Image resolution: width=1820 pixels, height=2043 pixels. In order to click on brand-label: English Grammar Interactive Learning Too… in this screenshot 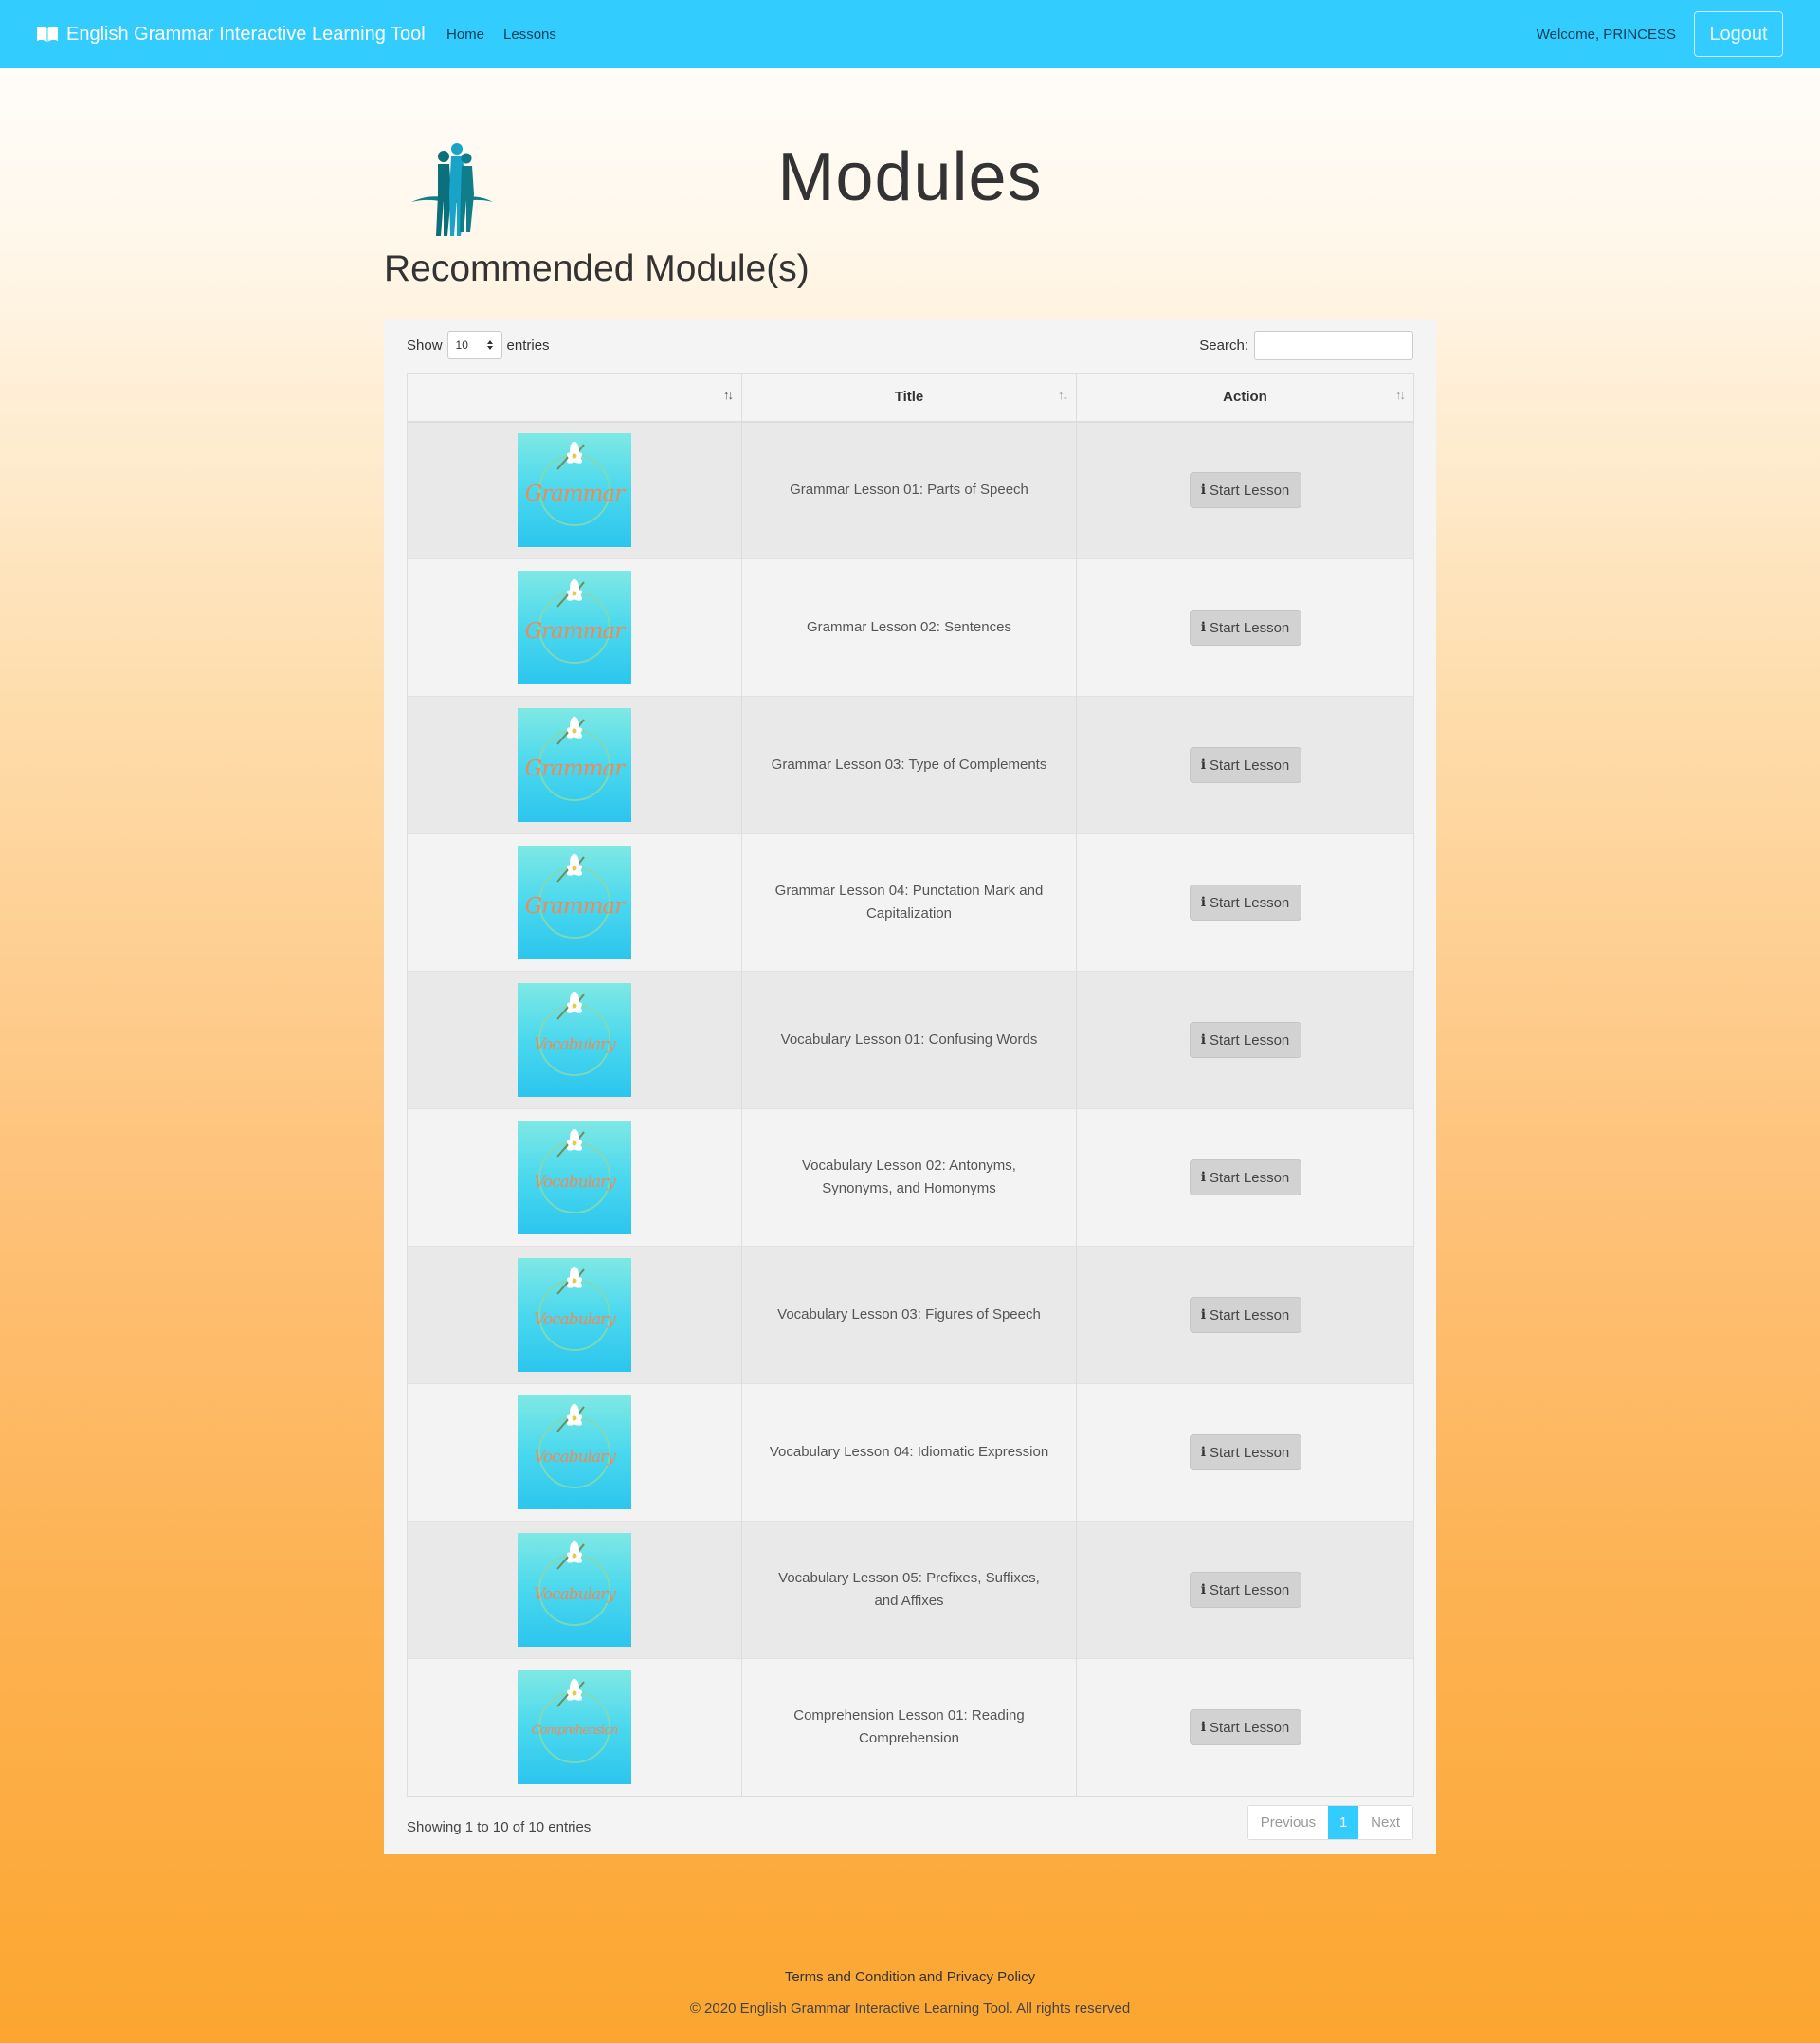, I will do `click(246, 34)`.